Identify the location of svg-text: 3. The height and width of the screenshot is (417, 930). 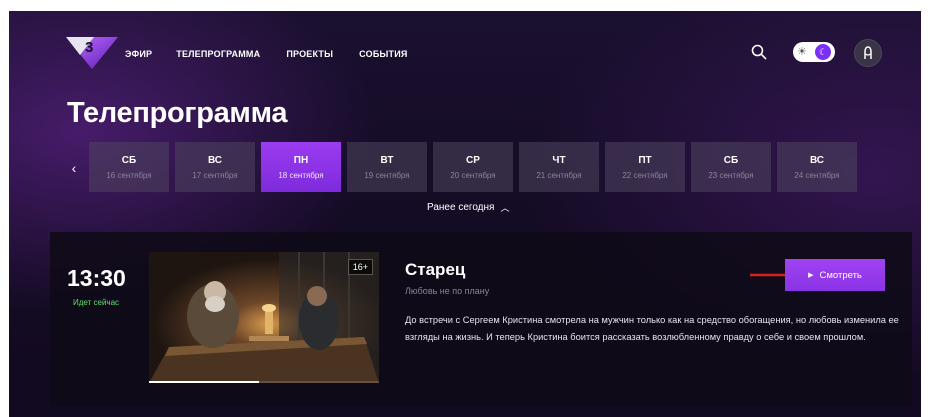
(89, 47).